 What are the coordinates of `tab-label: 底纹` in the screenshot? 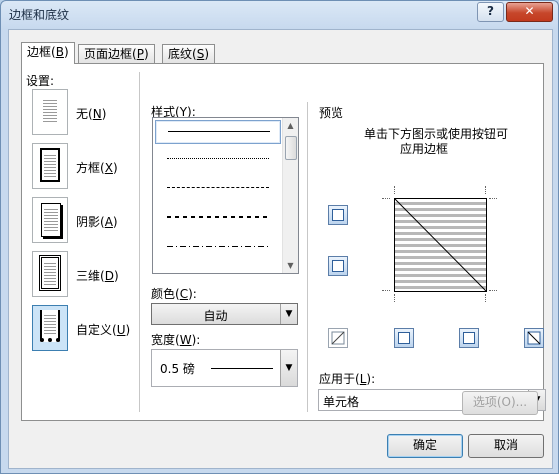 It's located at (180, 54).